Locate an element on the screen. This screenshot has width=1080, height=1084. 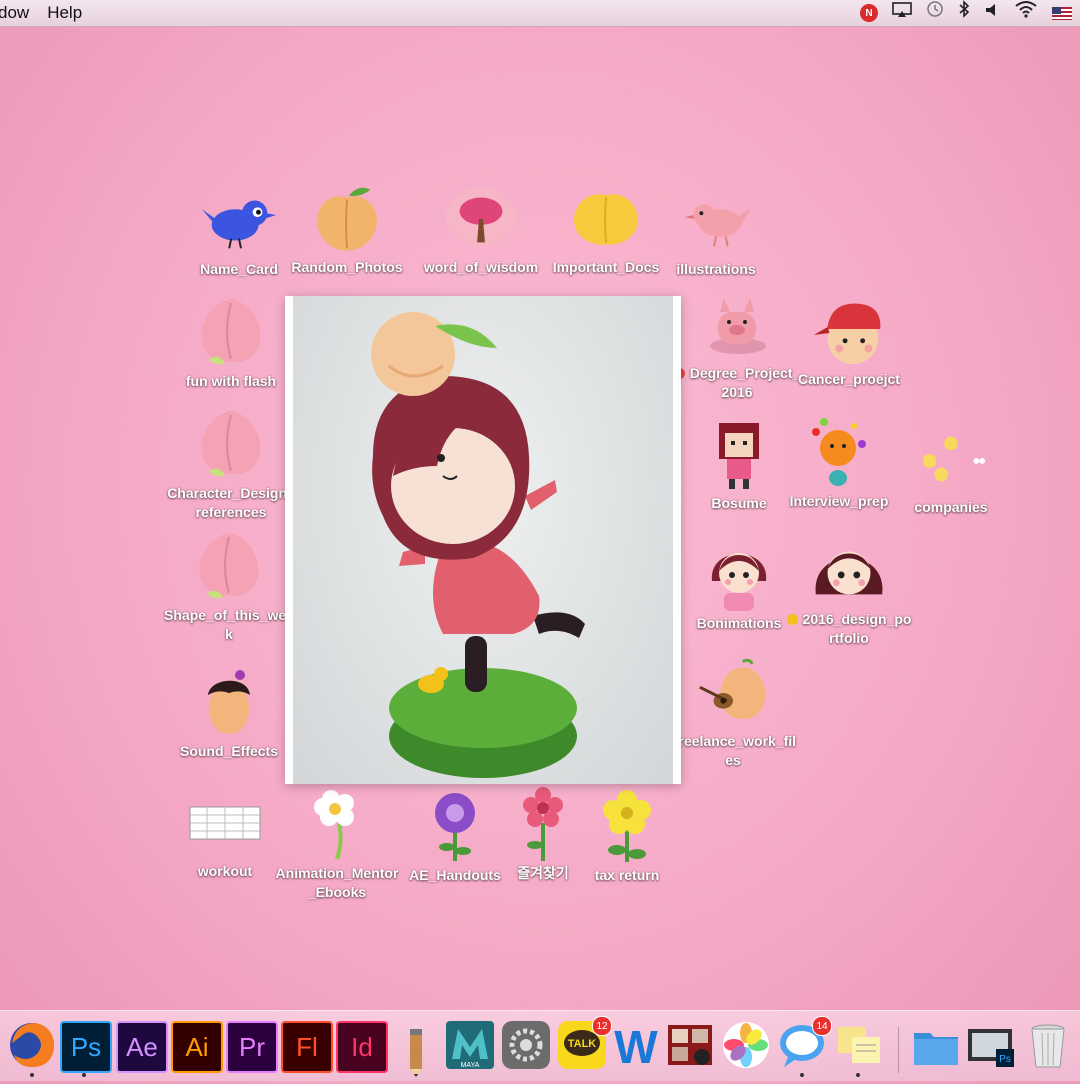
icon-label: Interview_prep is located at coordinates (839, 501).